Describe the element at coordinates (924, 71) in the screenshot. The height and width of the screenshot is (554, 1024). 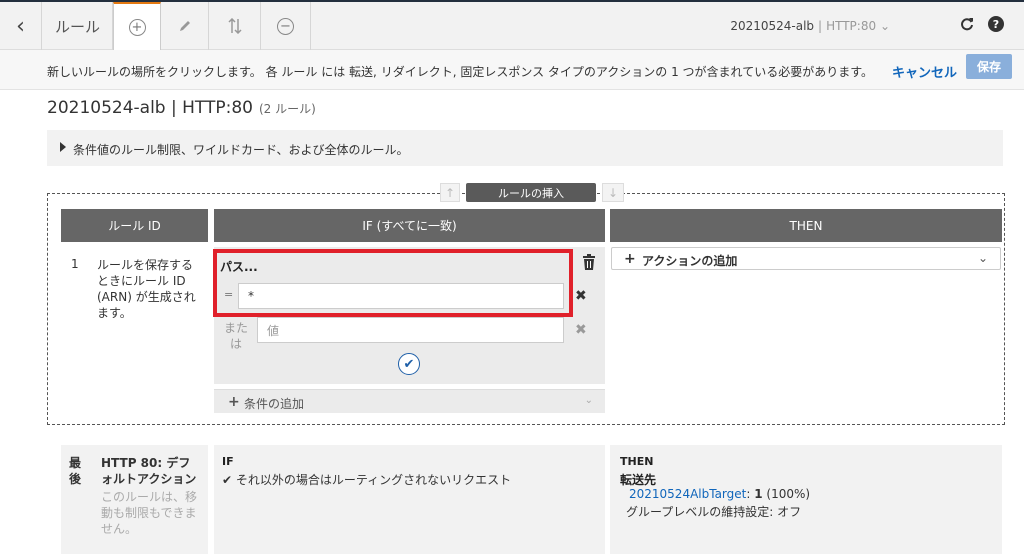
I see `cancel-button: キャンセル` at that location.